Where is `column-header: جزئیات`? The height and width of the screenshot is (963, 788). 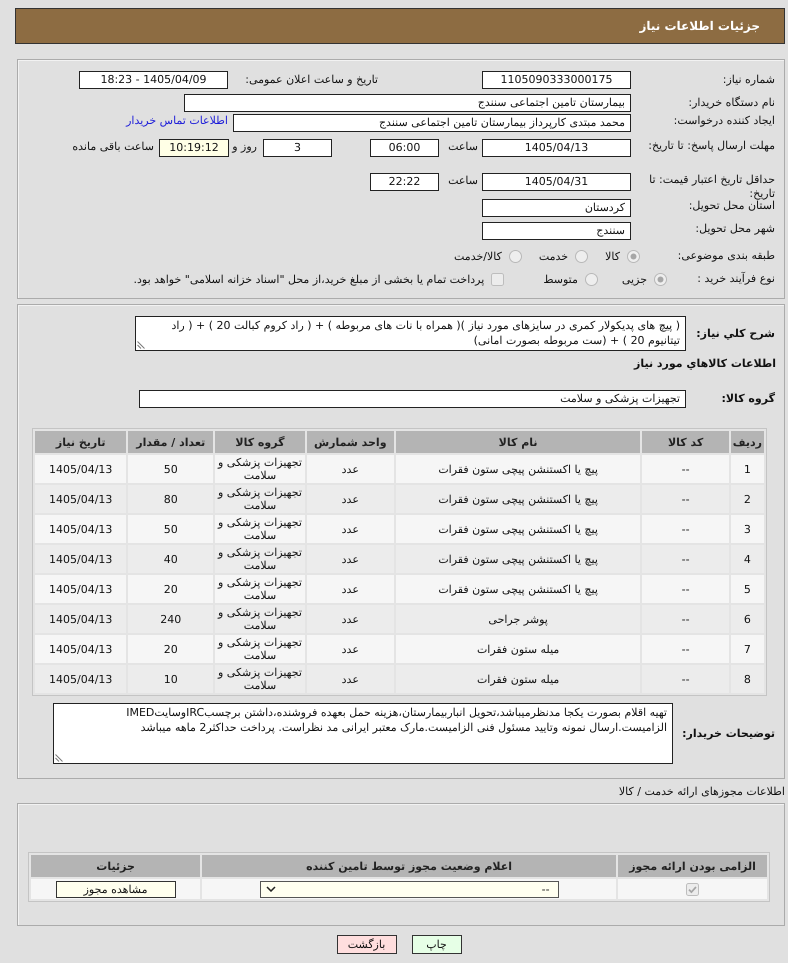
column-header: جزئیات is located at coordinates (115, 866).